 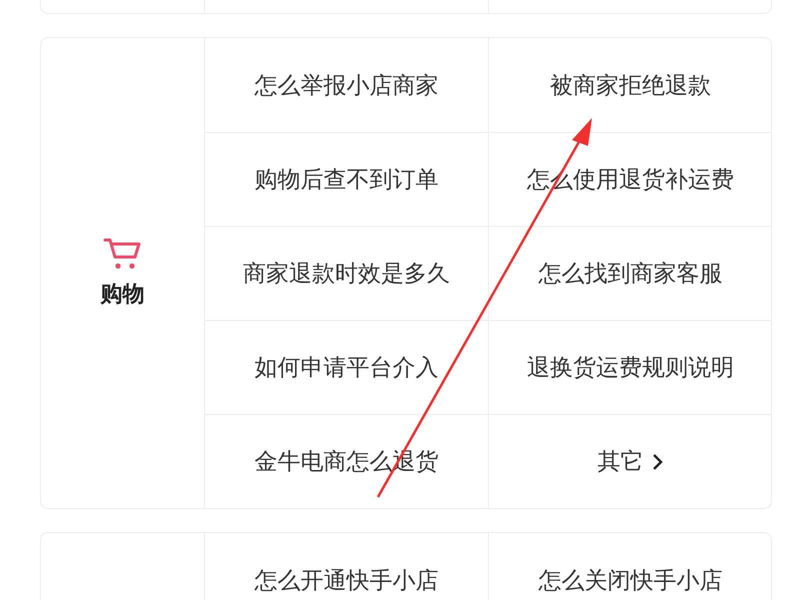 What do you see at coordinates (122, 295) in the screenshot?
I see `category-label: 购物` at bounding box center [122, 295].